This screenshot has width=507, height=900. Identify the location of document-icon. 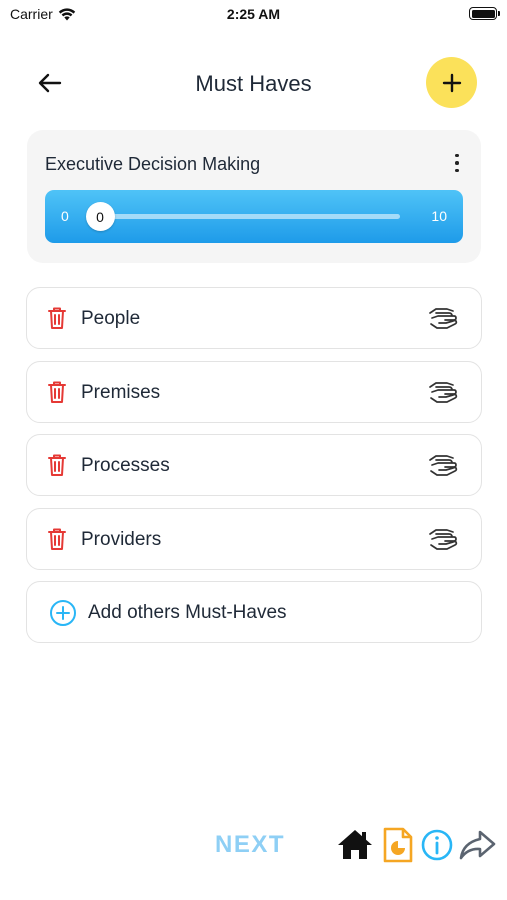
(398, 845).